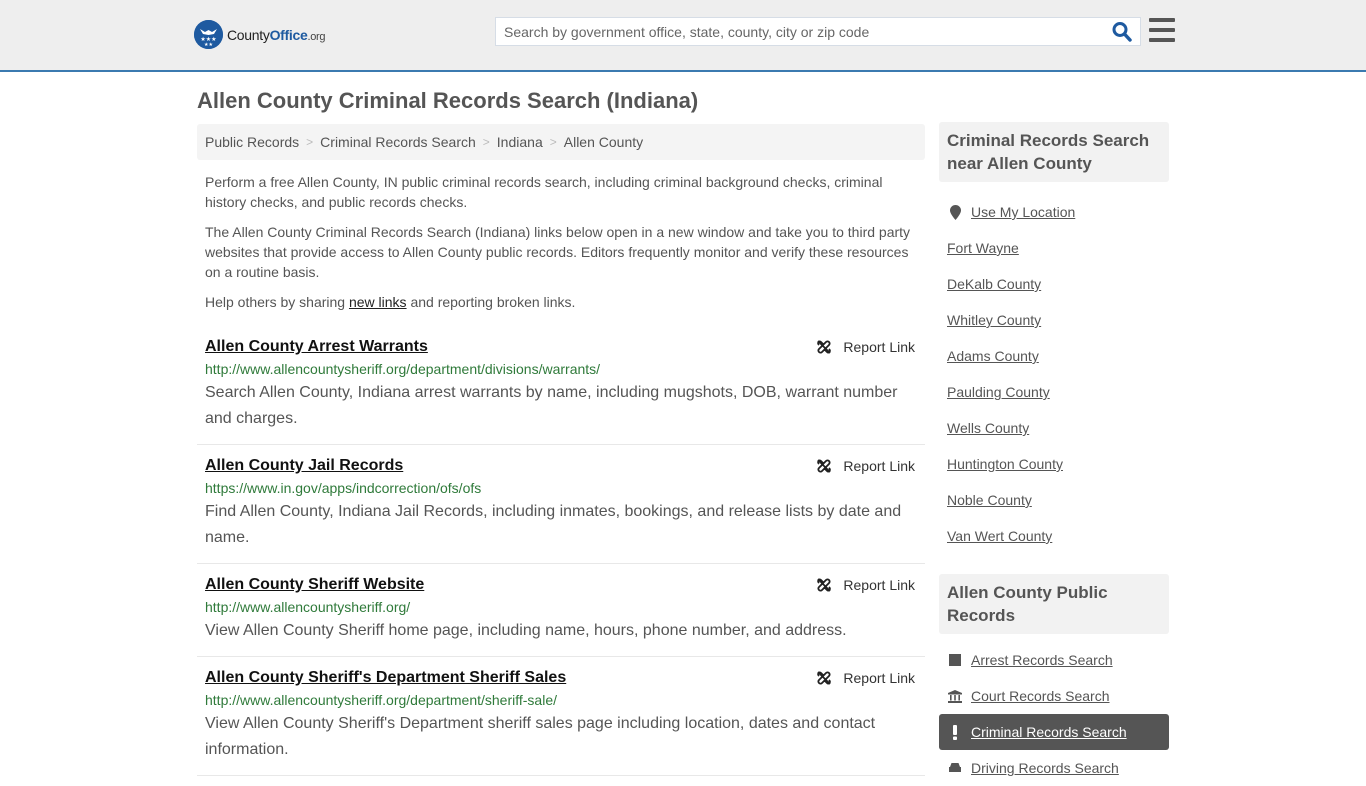 This screenshot has width=1366, height=786. I want to click on search-input, so click(796, 31).